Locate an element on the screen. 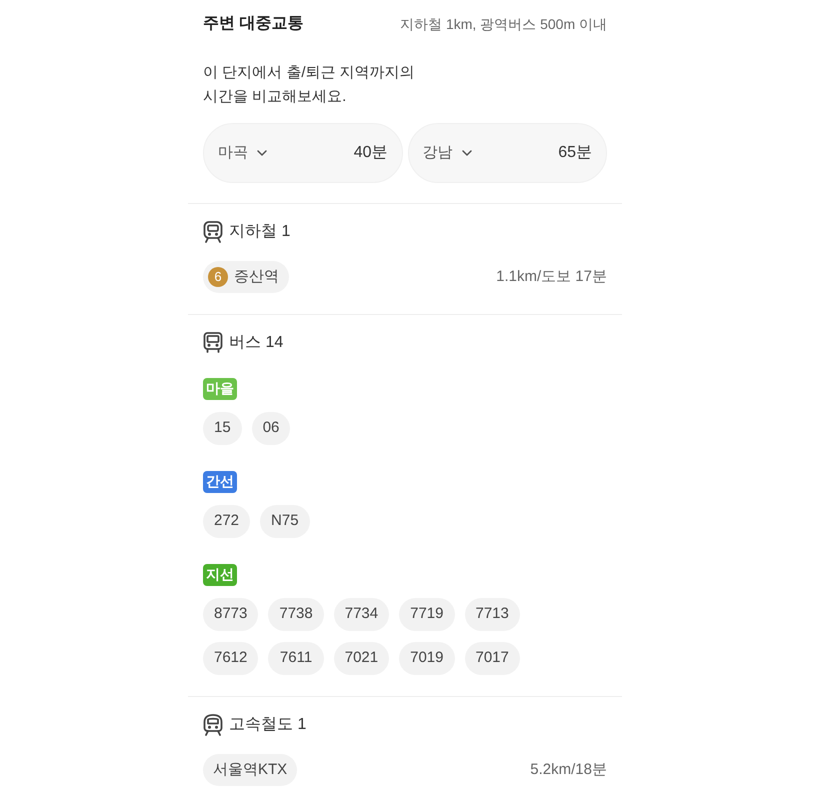  route-chip: 7738 is located at coordinates (296, 614).